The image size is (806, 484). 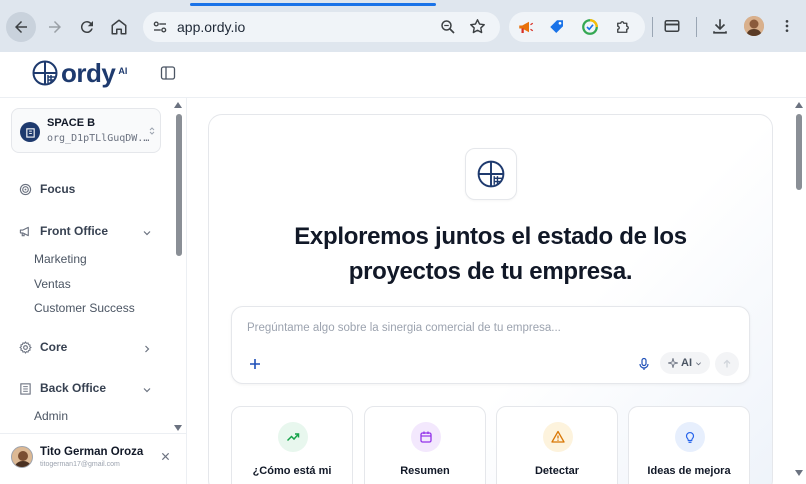 I want to click on lightbulb-icon, so click(x=690, y=437).